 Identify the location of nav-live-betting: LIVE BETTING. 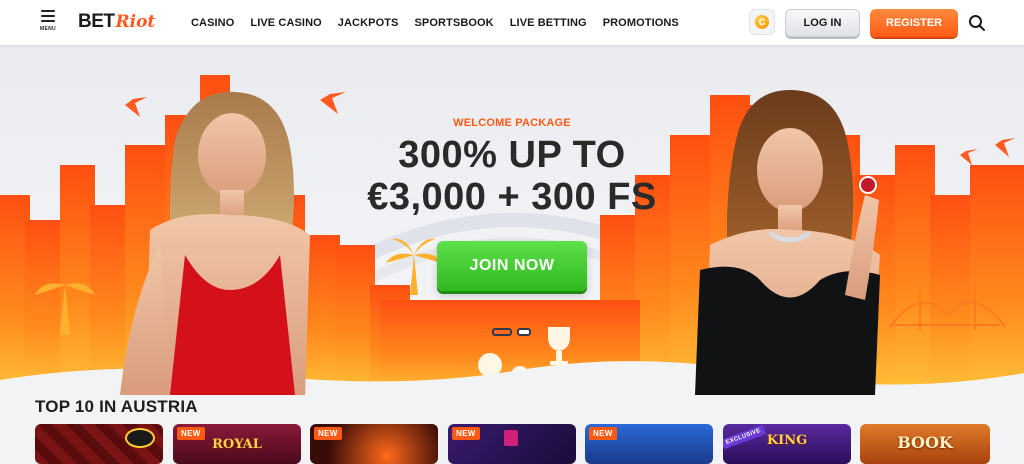
(548, 23).